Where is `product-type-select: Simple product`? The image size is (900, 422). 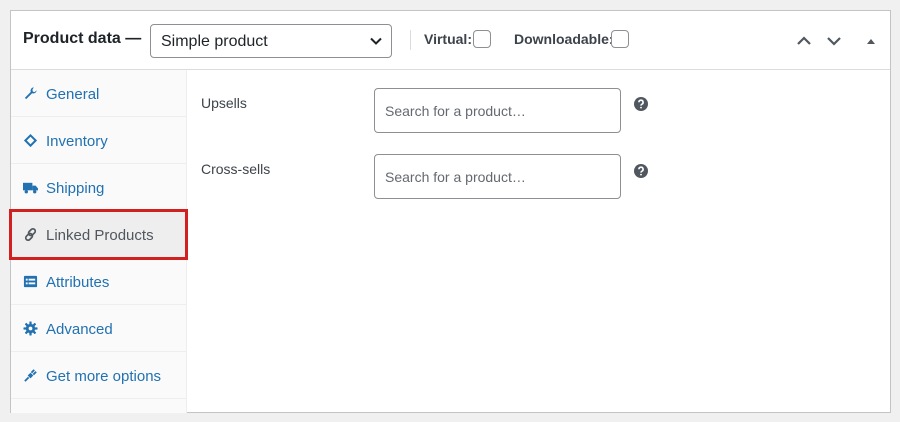
product-type-select: Simple product is located at coordinates (271, 41).